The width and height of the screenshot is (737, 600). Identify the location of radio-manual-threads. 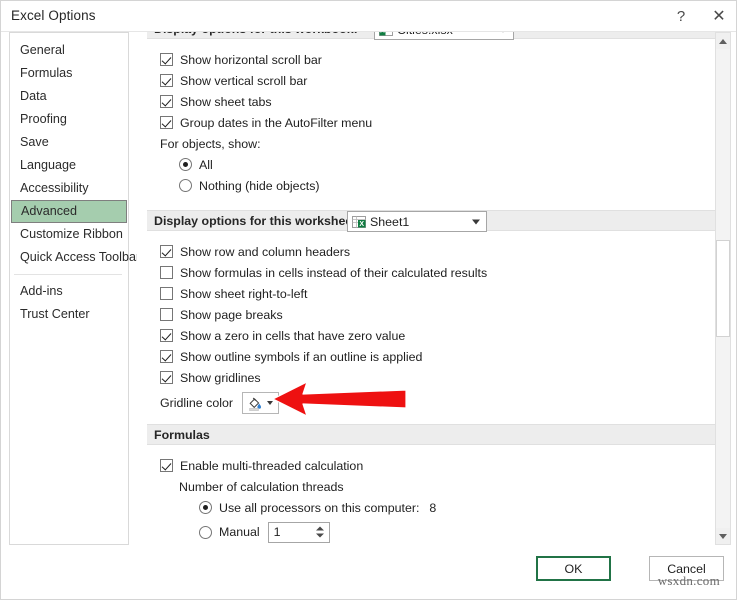
(205, 532).